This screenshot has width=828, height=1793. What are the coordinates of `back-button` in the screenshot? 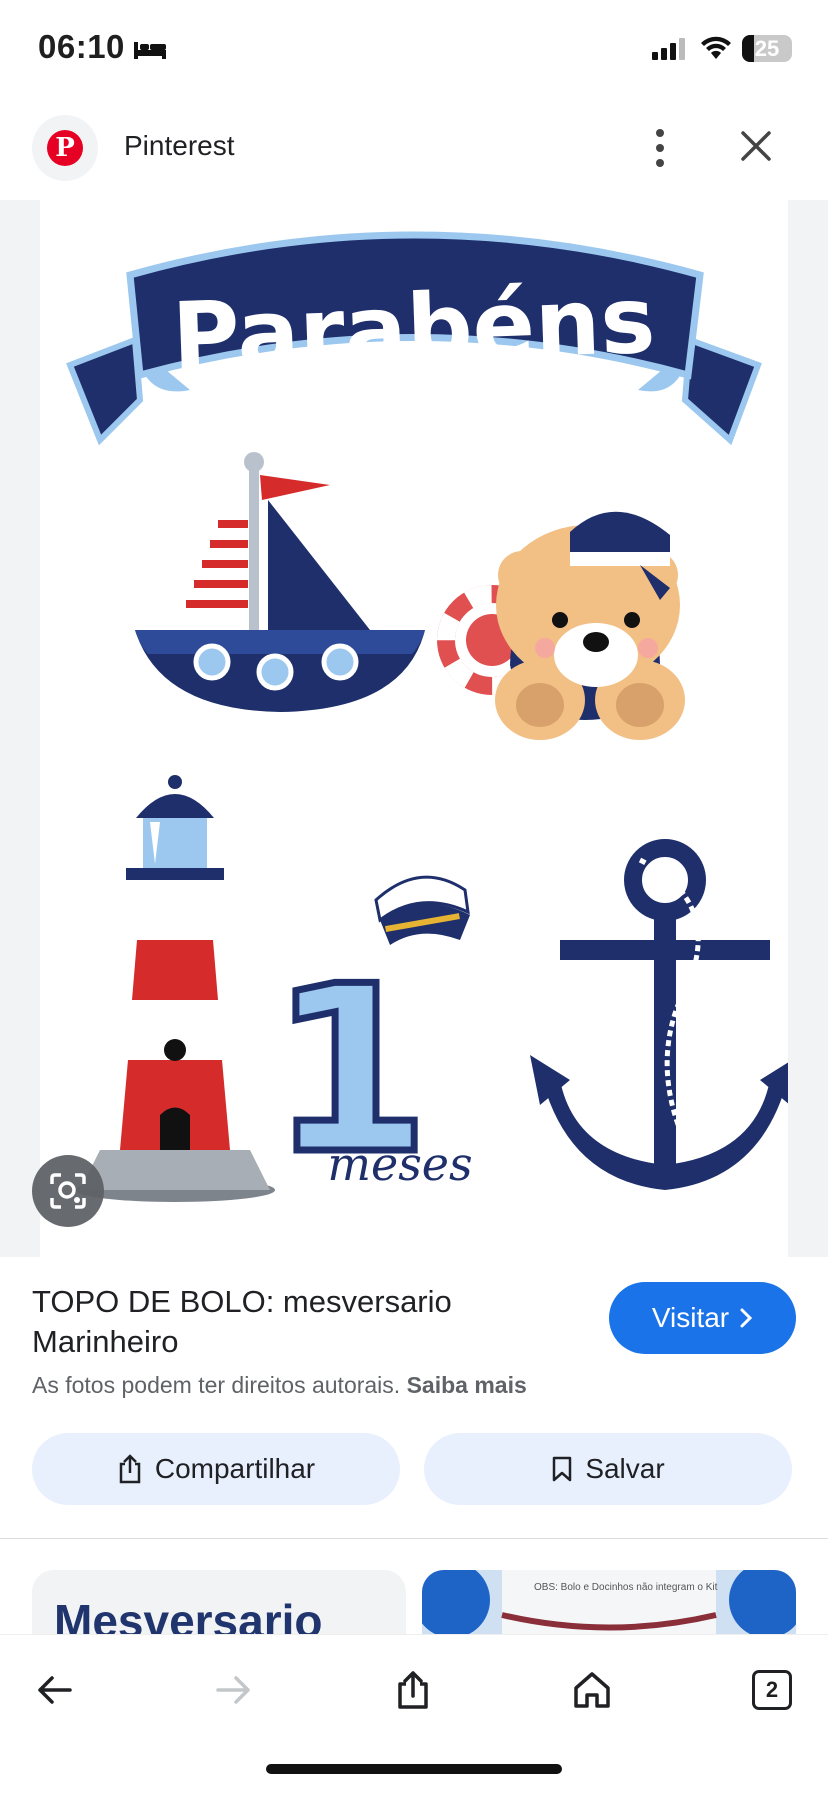 It's located at (54, 1690).